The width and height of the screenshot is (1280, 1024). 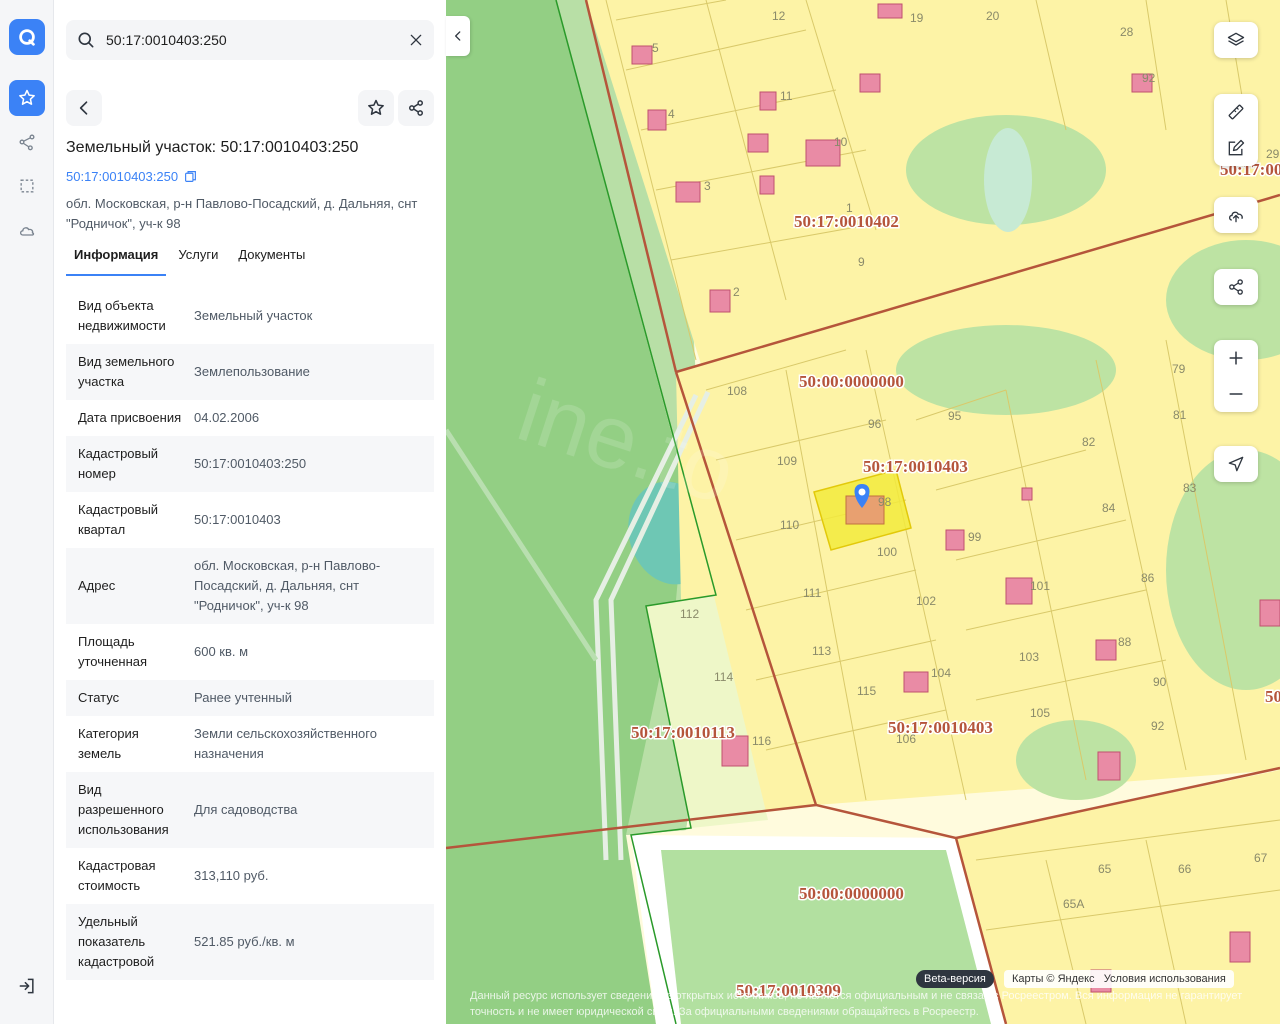 I want to click on lot-number: 88, so click(x=1125, y=642).